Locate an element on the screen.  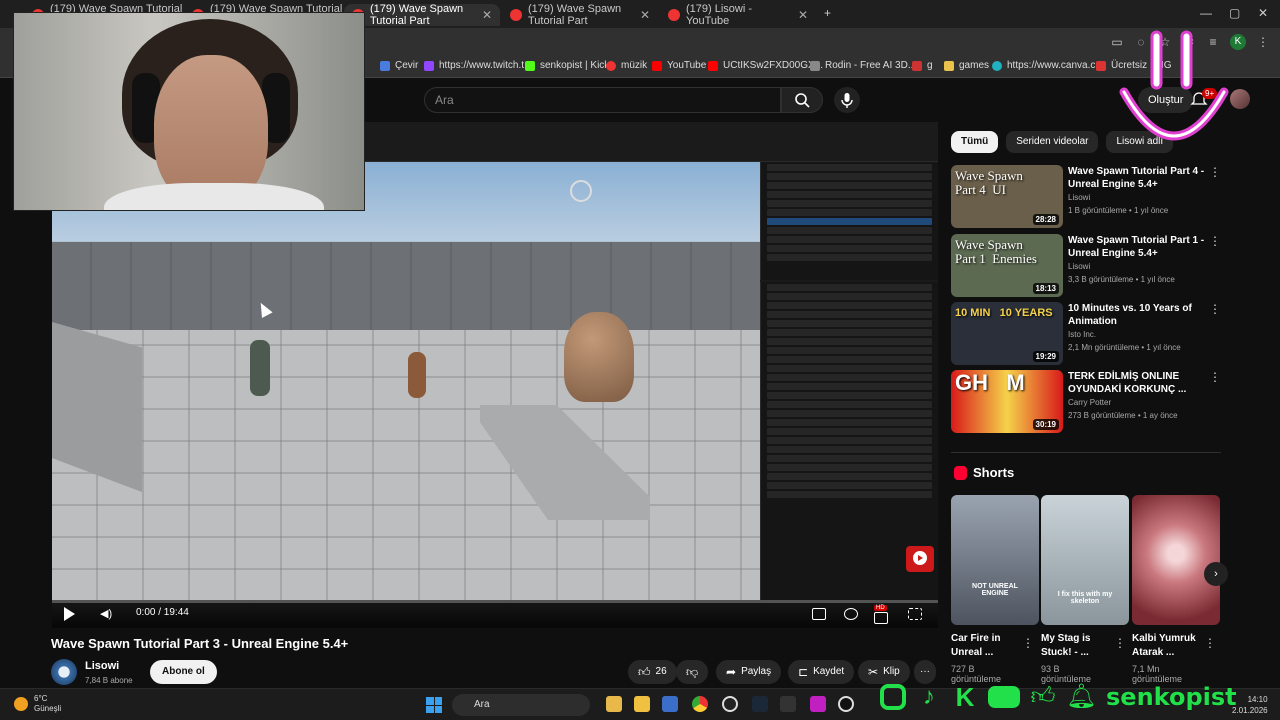
bookmark-item: müzik is located at coordinates (626, 65).